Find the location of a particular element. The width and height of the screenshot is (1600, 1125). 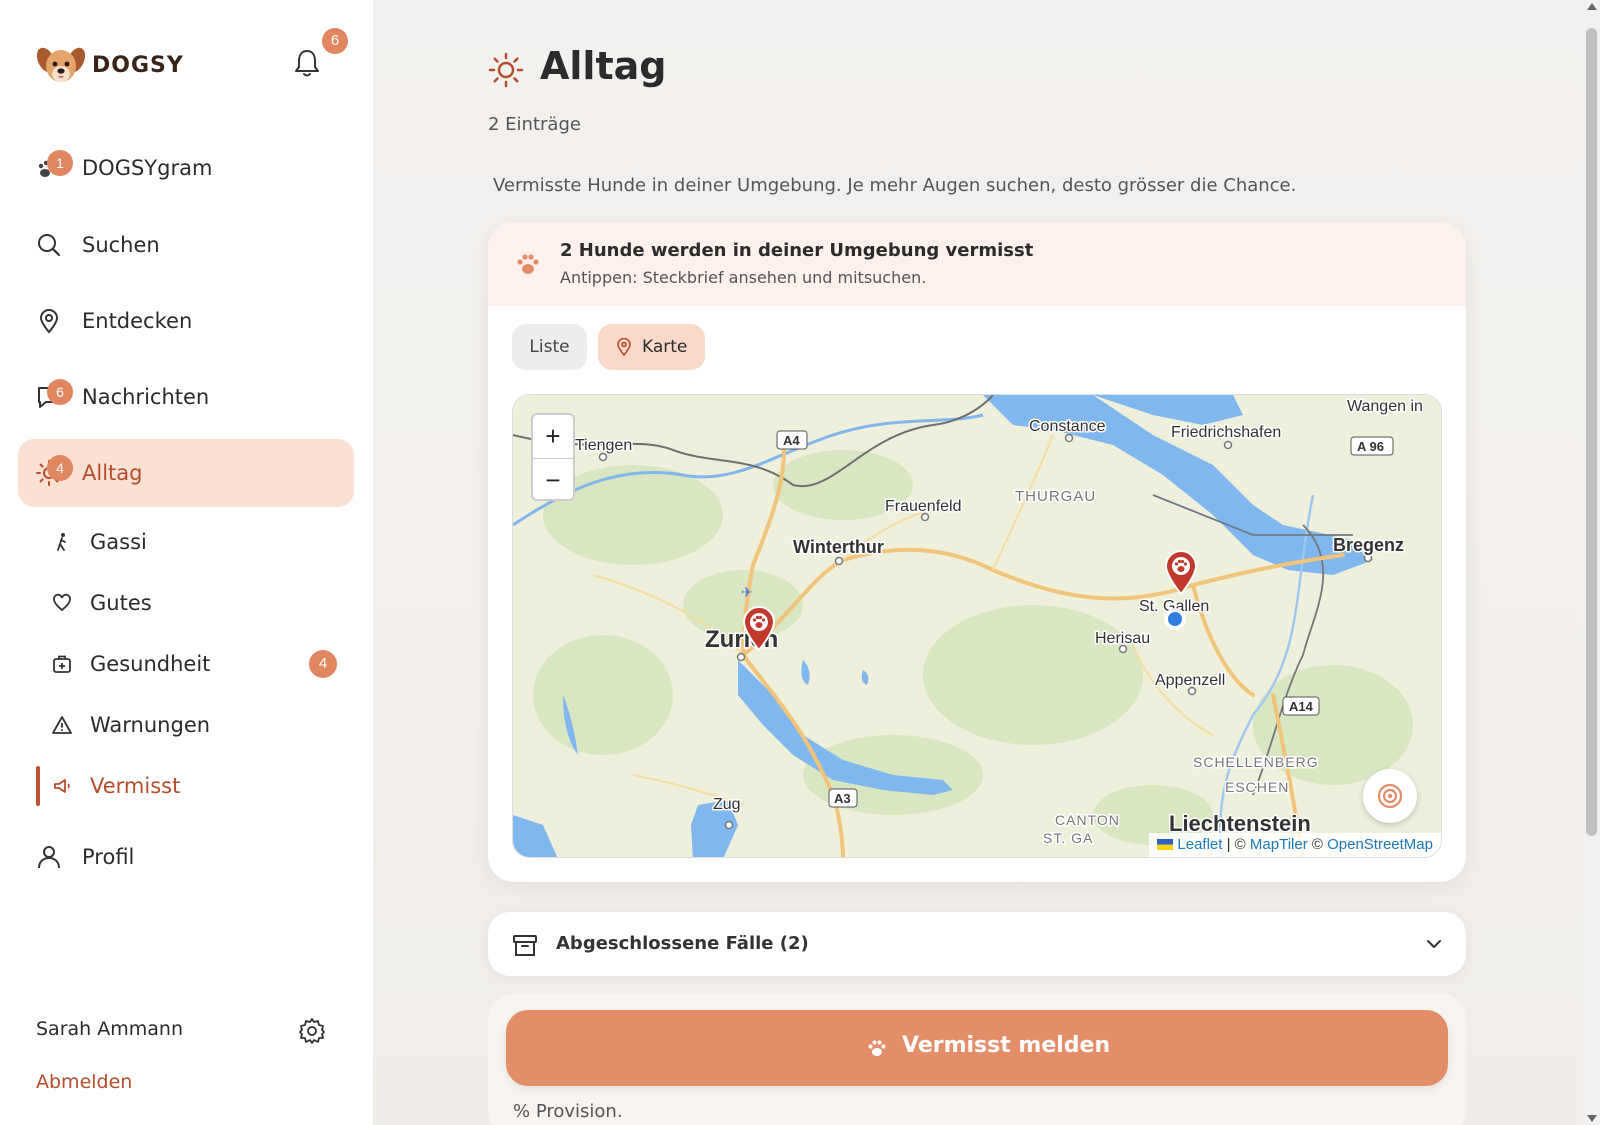

provision-text: % Provision. is located at coordinates (568, 1111).